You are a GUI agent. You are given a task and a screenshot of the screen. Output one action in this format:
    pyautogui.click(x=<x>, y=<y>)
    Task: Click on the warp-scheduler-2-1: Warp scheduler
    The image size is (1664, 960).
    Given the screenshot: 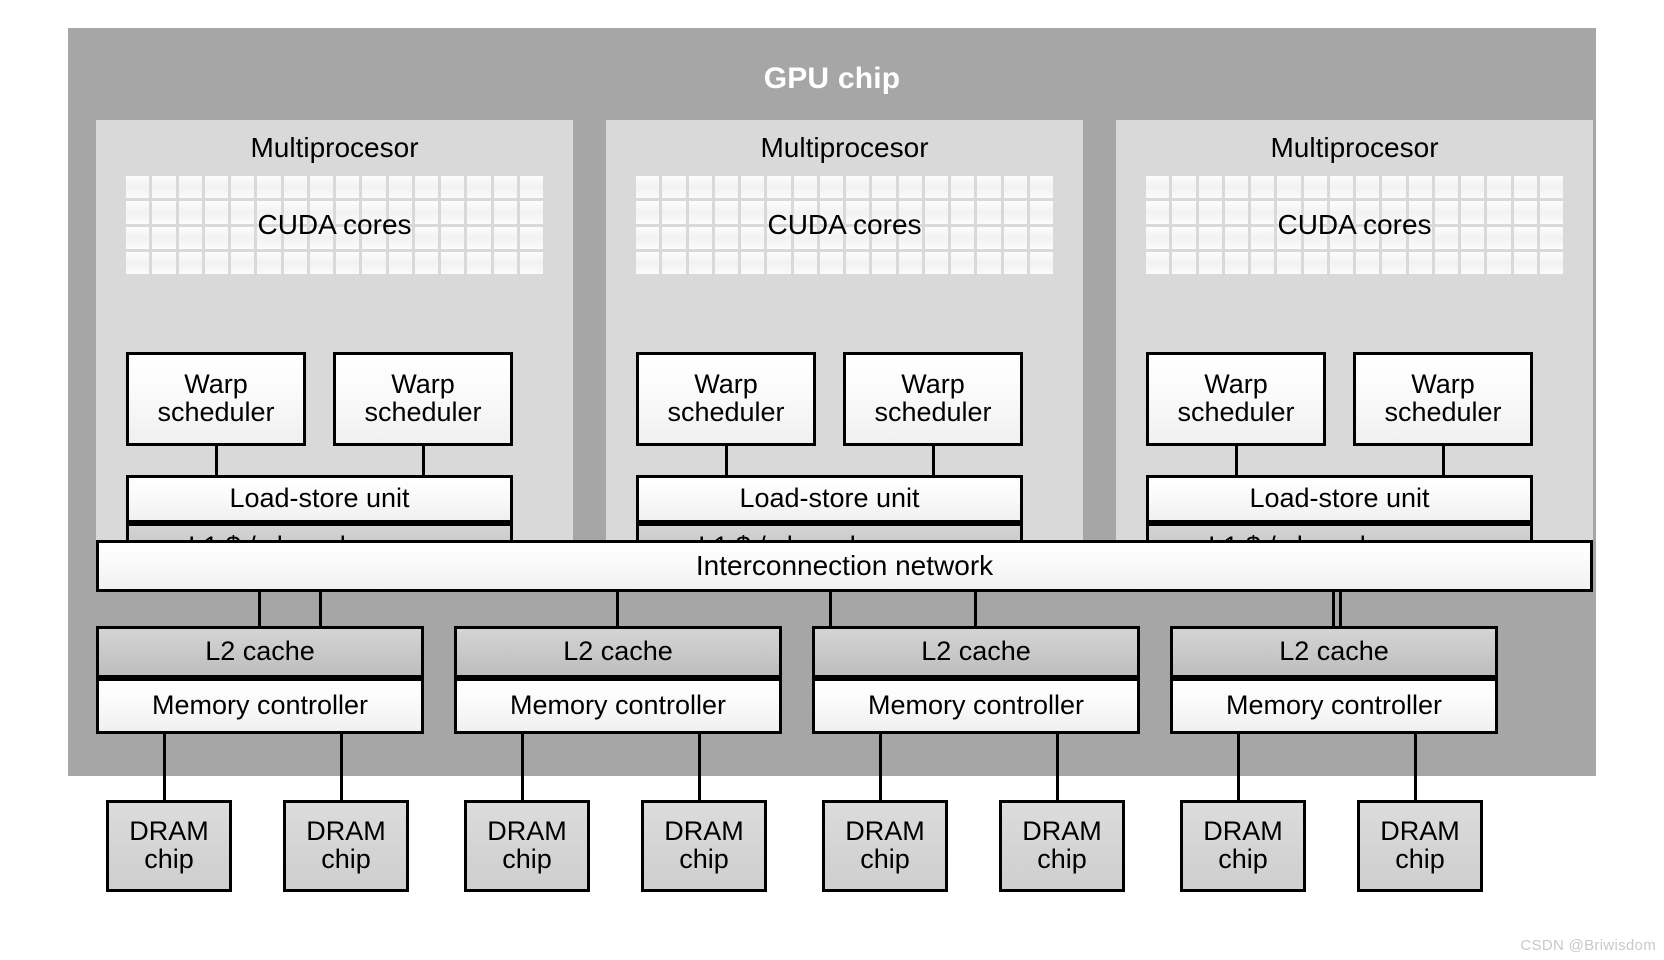 What is the action you would take?
    pyautogui.click(x=1443, y=399)
    